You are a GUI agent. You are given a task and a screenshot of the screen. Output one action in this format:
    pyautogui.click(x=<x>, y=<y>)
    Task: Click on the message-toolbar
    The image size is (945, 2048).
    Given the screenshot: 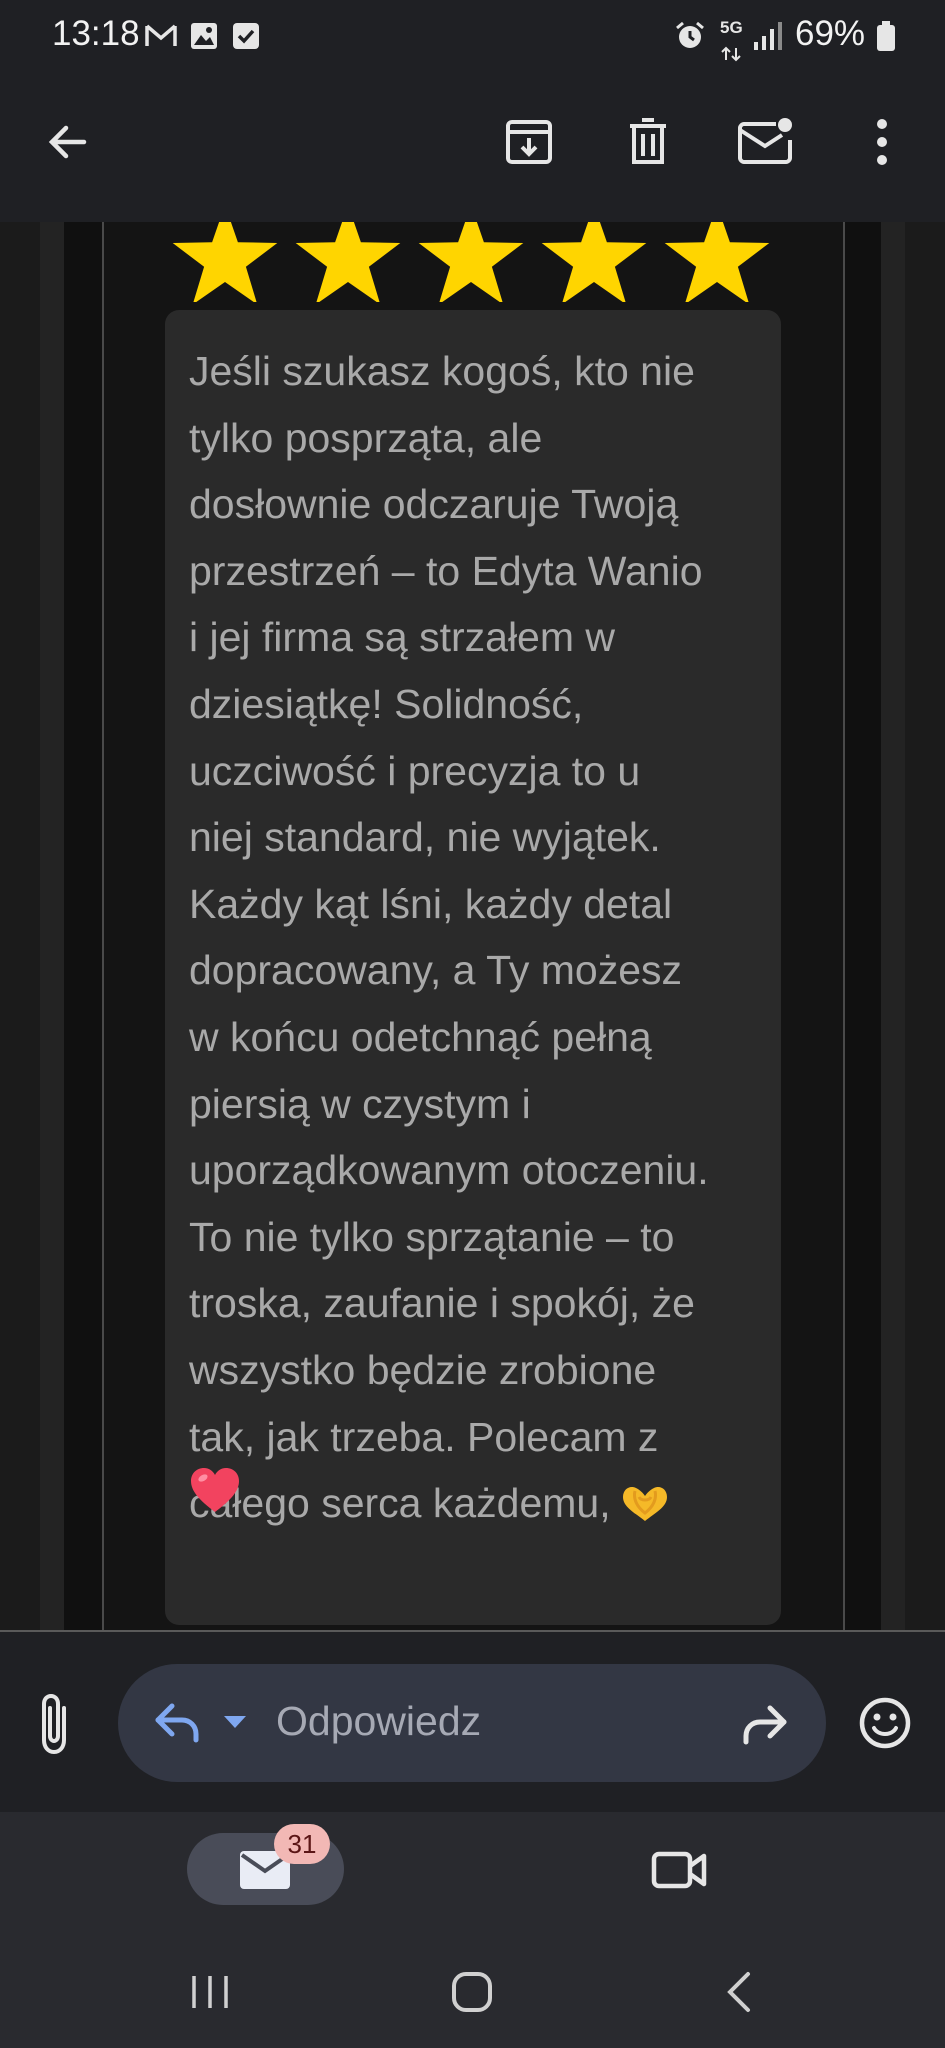 What is the action you would take?
    pyautogui.click(x=472, y=147)
    